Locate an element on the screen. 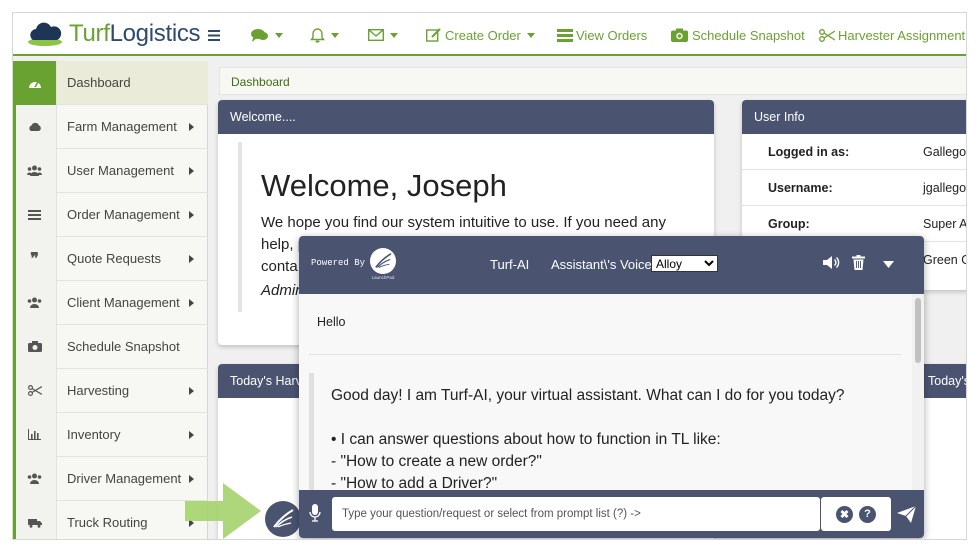 The height and width of the screenshot is (555, 980). powered-by-label: Powered By is located at coordinates (338, 263).